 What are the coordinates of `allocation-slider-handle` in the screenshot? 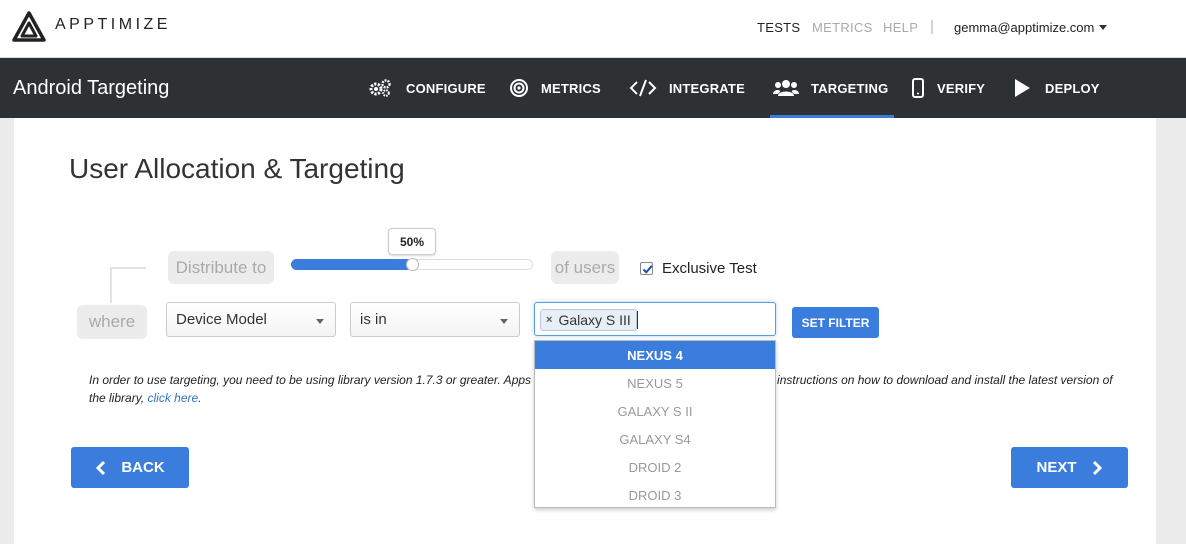 It's located at (412, 264).